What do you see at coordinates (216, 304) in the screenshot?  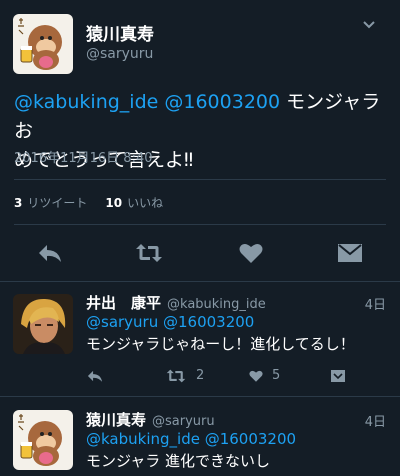 I see `reply-handle: @kabuking_ide` at bounding box center [216, 304].